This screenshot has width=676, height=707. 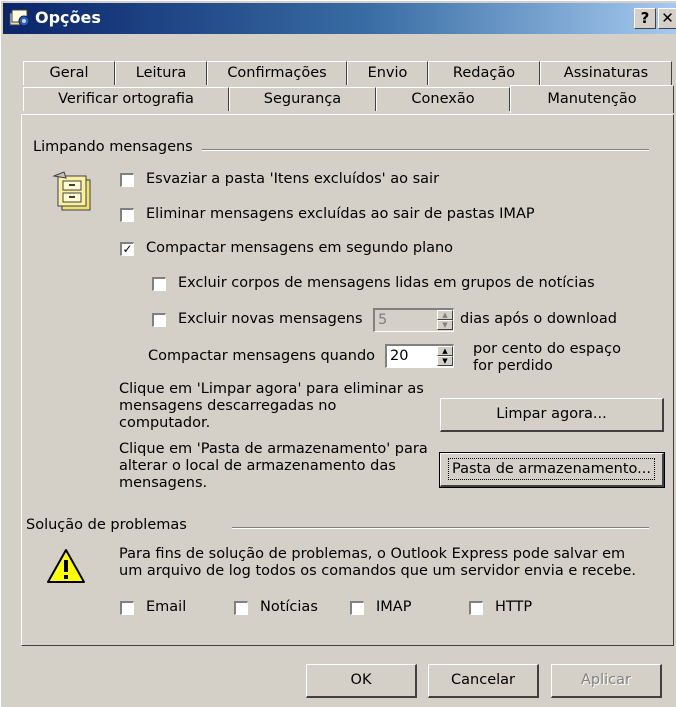 I want to click on days-up-button: ▲, so click(x=445, y=315).